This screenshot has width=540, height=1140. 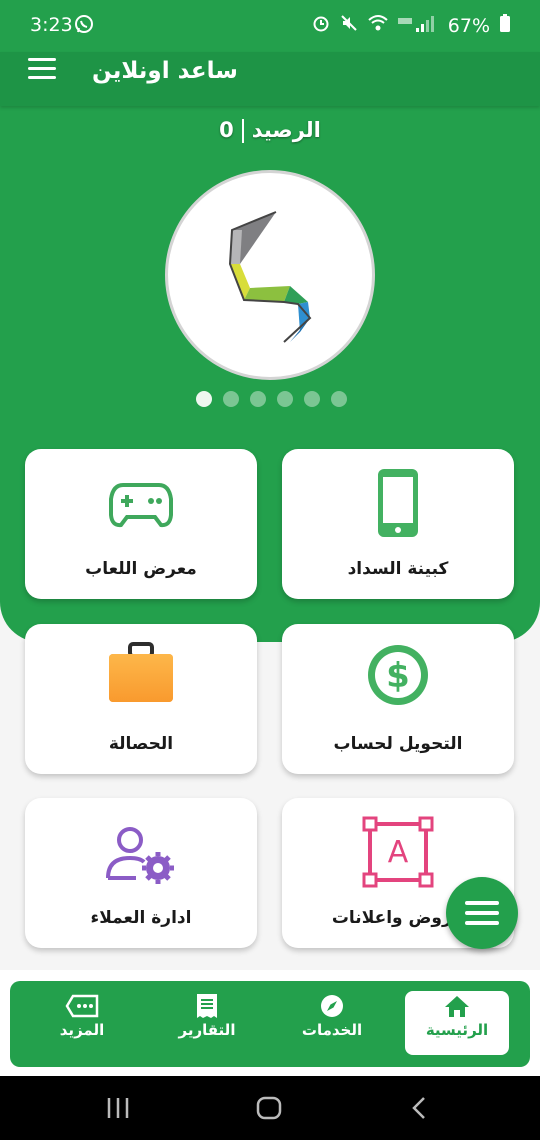 I want to click on menu-icon, so click(x=42, y=70).